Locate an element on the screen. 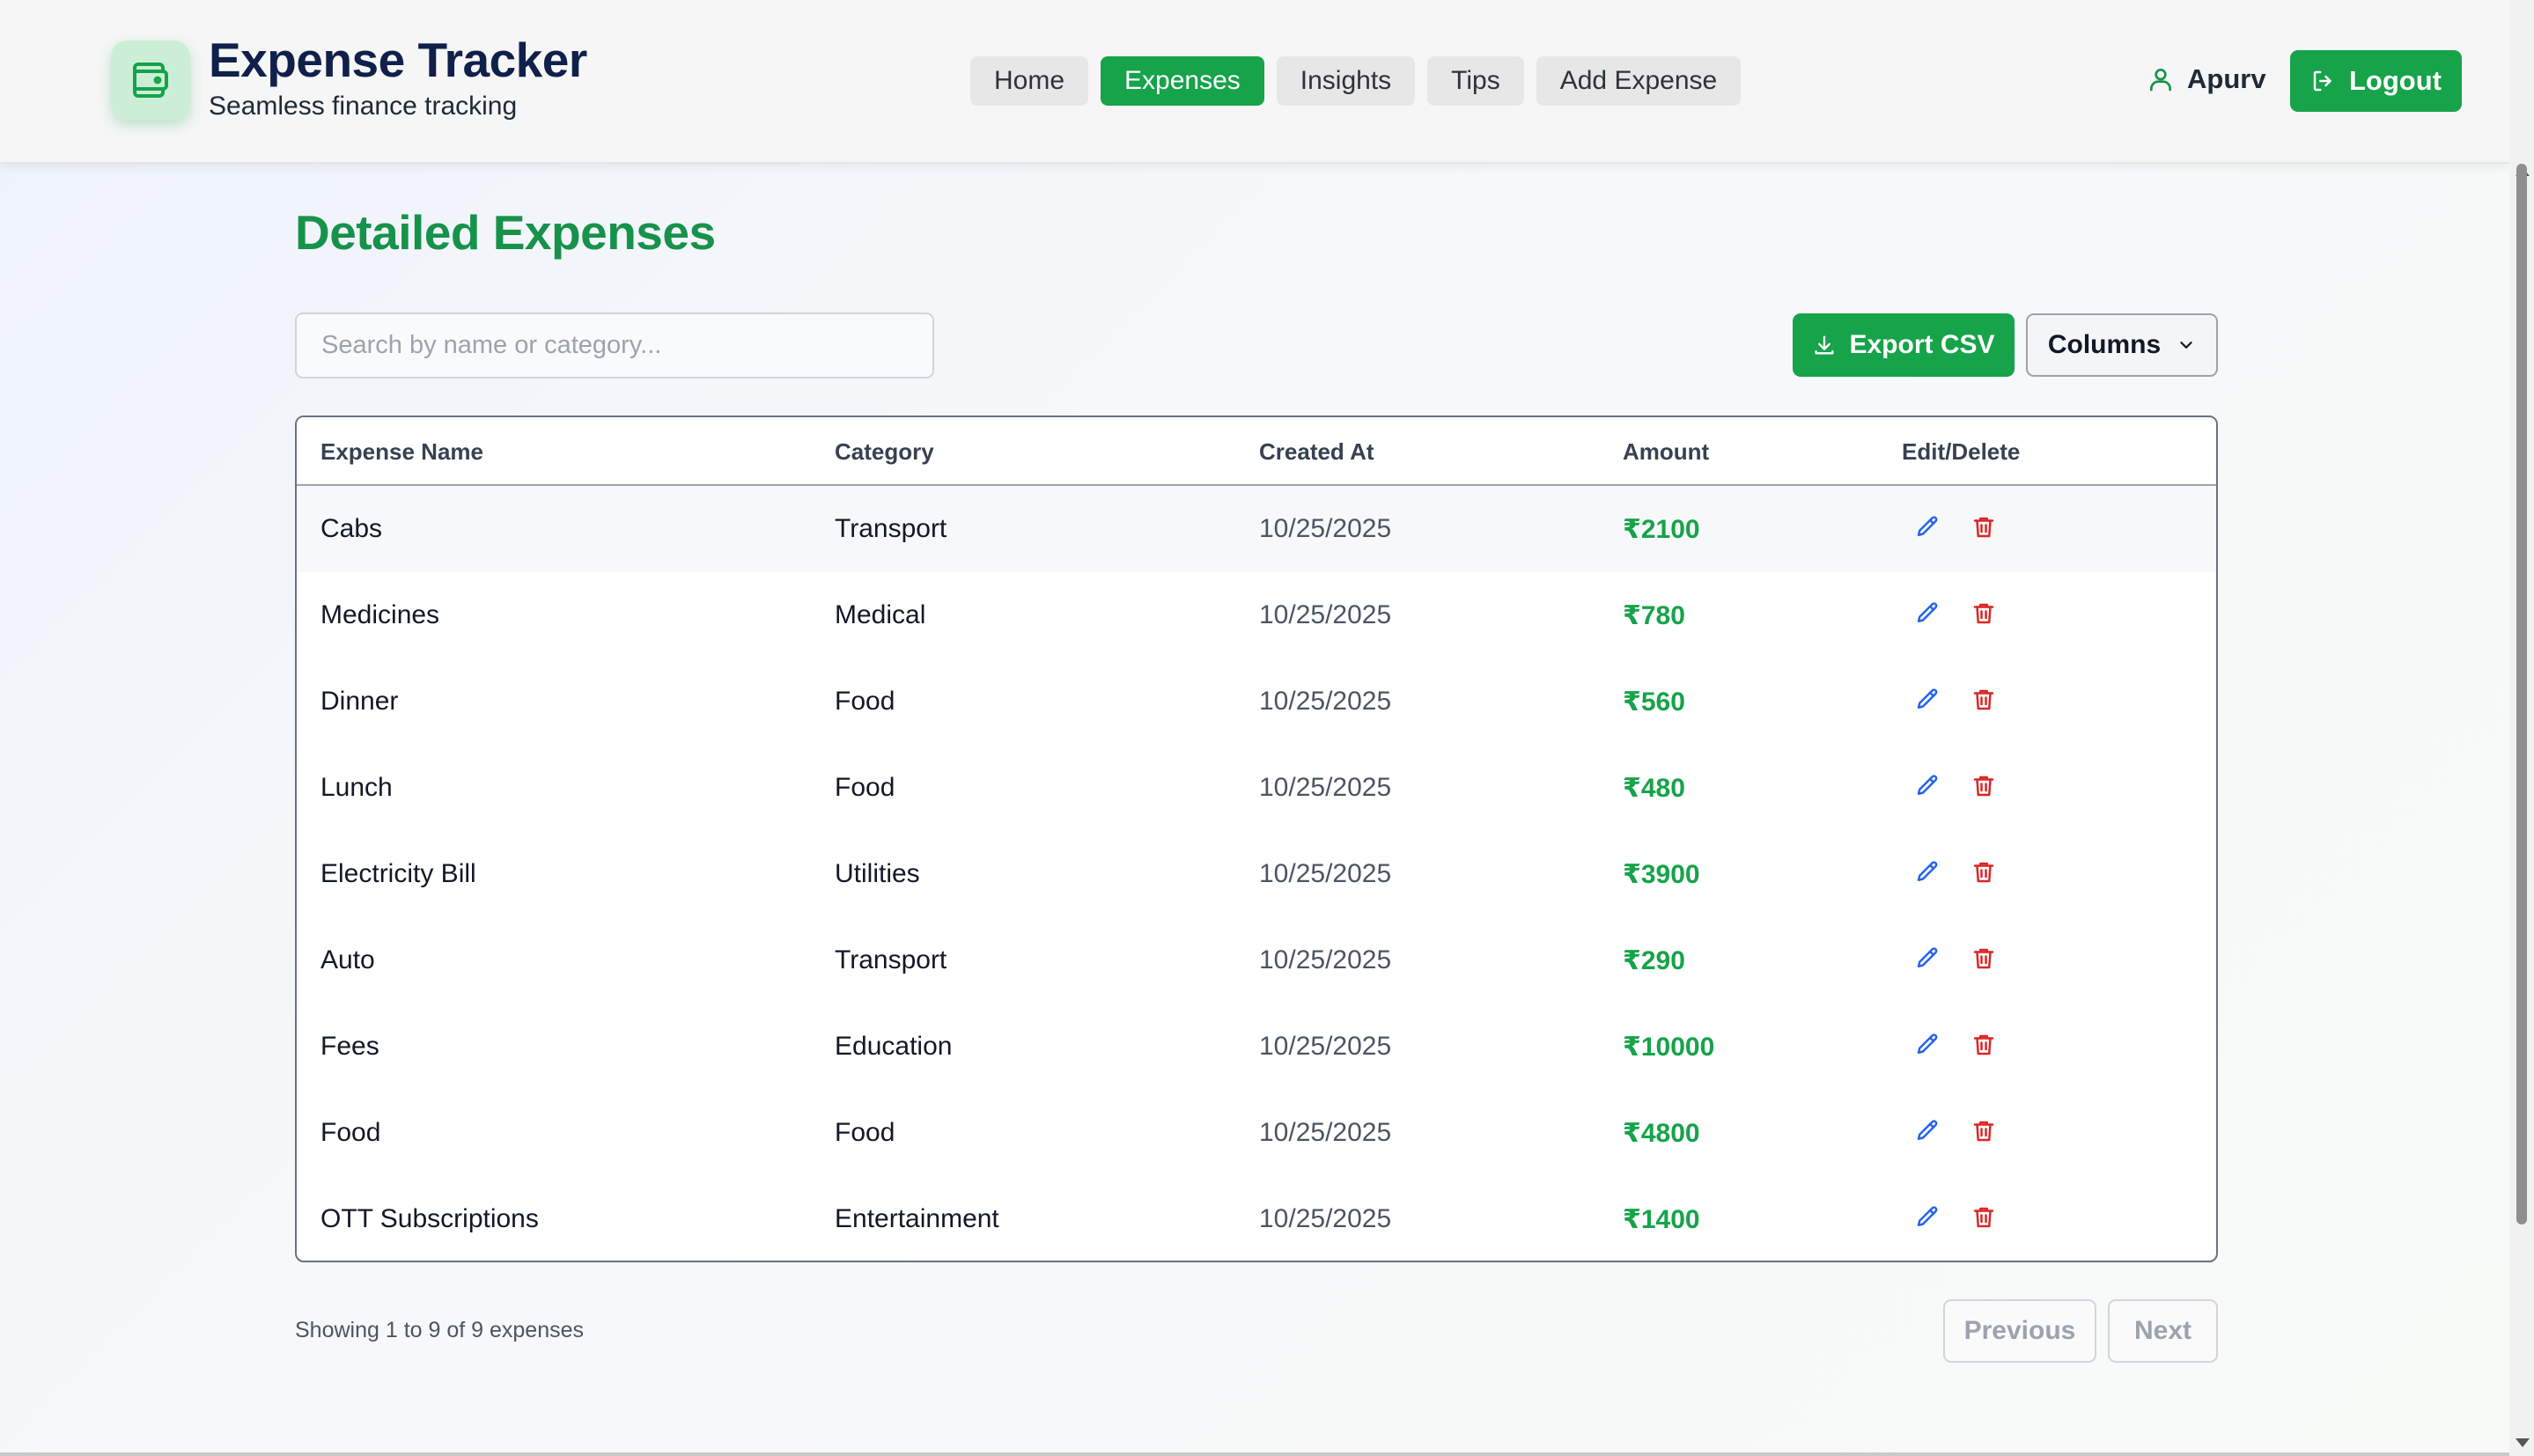 The image size is (2534, 1456). brand-title: Expense Tracker is located at coordinates (398, 60).